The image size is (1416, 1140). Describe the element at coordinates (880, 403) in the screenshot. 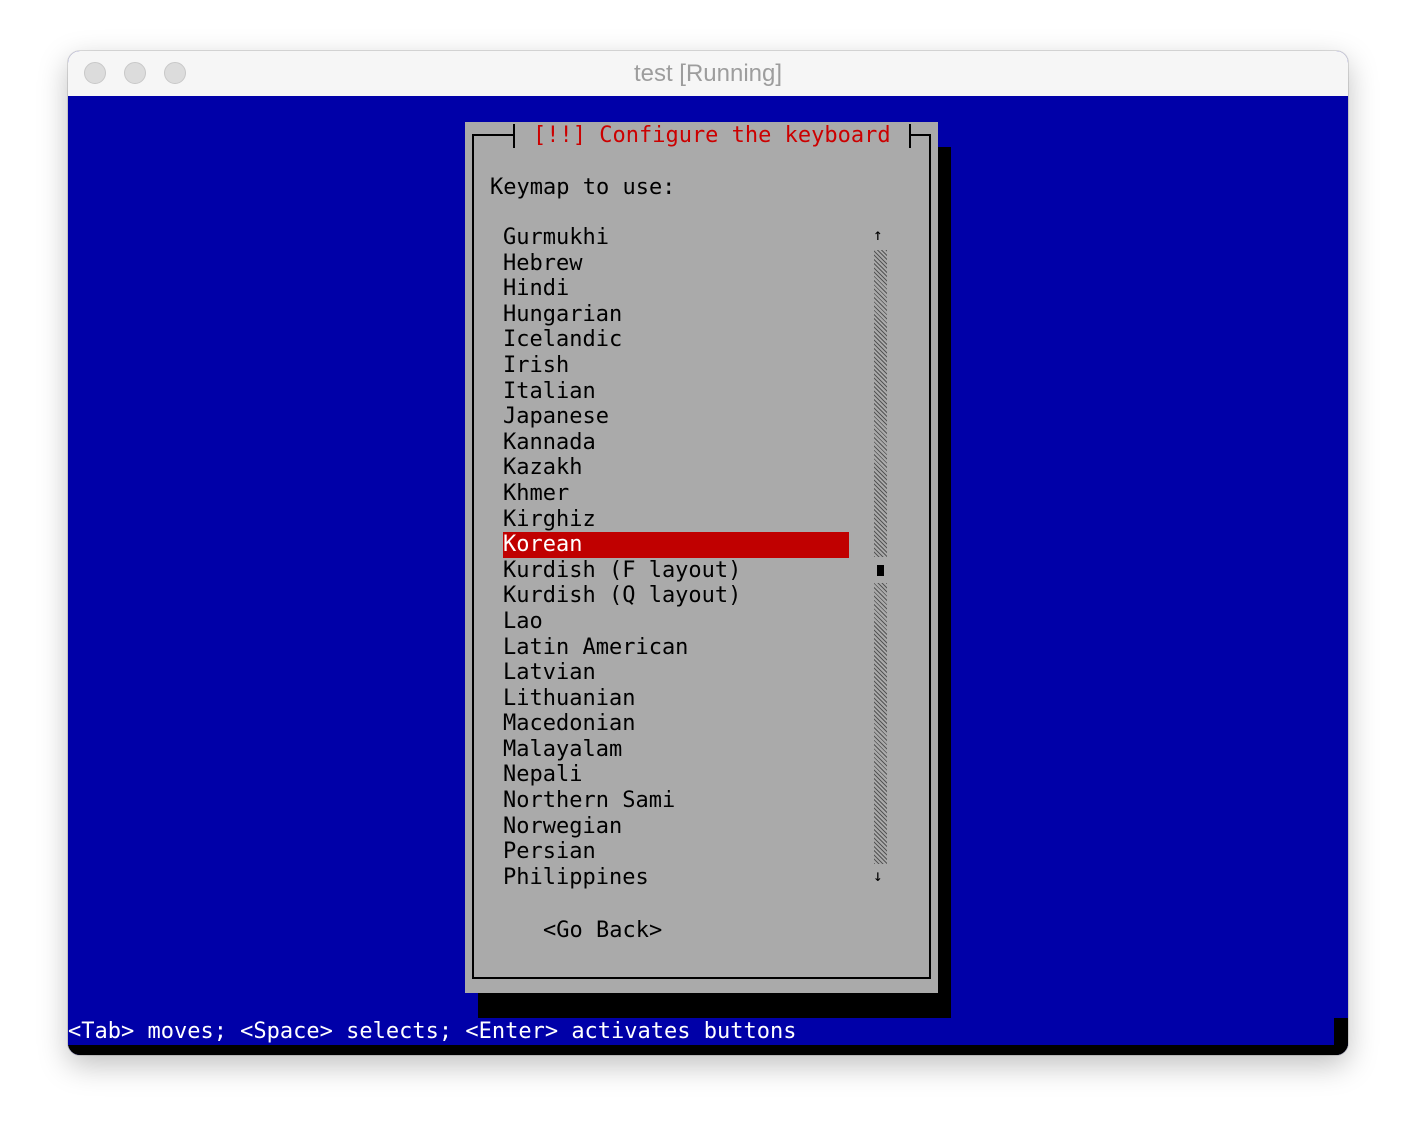

I see `scrollbar-track-upper` at that location.